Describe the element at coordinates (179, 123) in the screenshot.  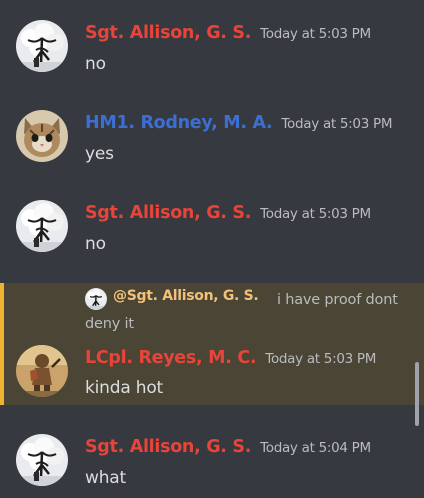
I see `author-name: HM1. Rodney, M. A.` at that location.